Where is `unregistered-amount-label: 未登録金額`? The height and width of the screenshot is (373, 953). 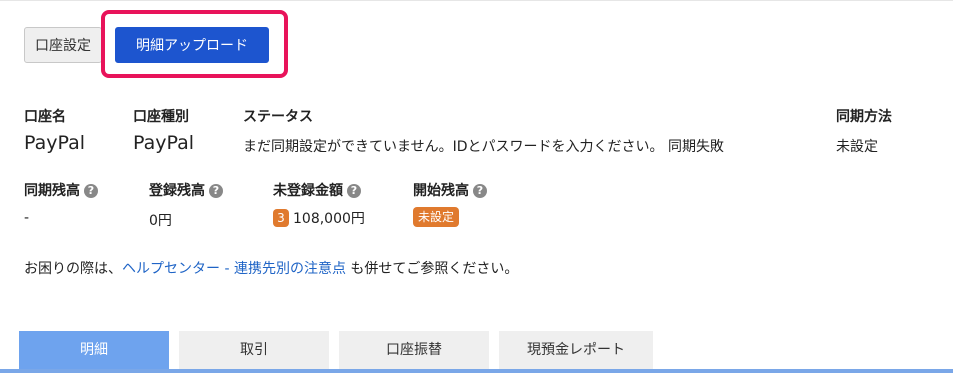
unregistered-amount-label: 未登録金額 is located at coordinates (308, 191).